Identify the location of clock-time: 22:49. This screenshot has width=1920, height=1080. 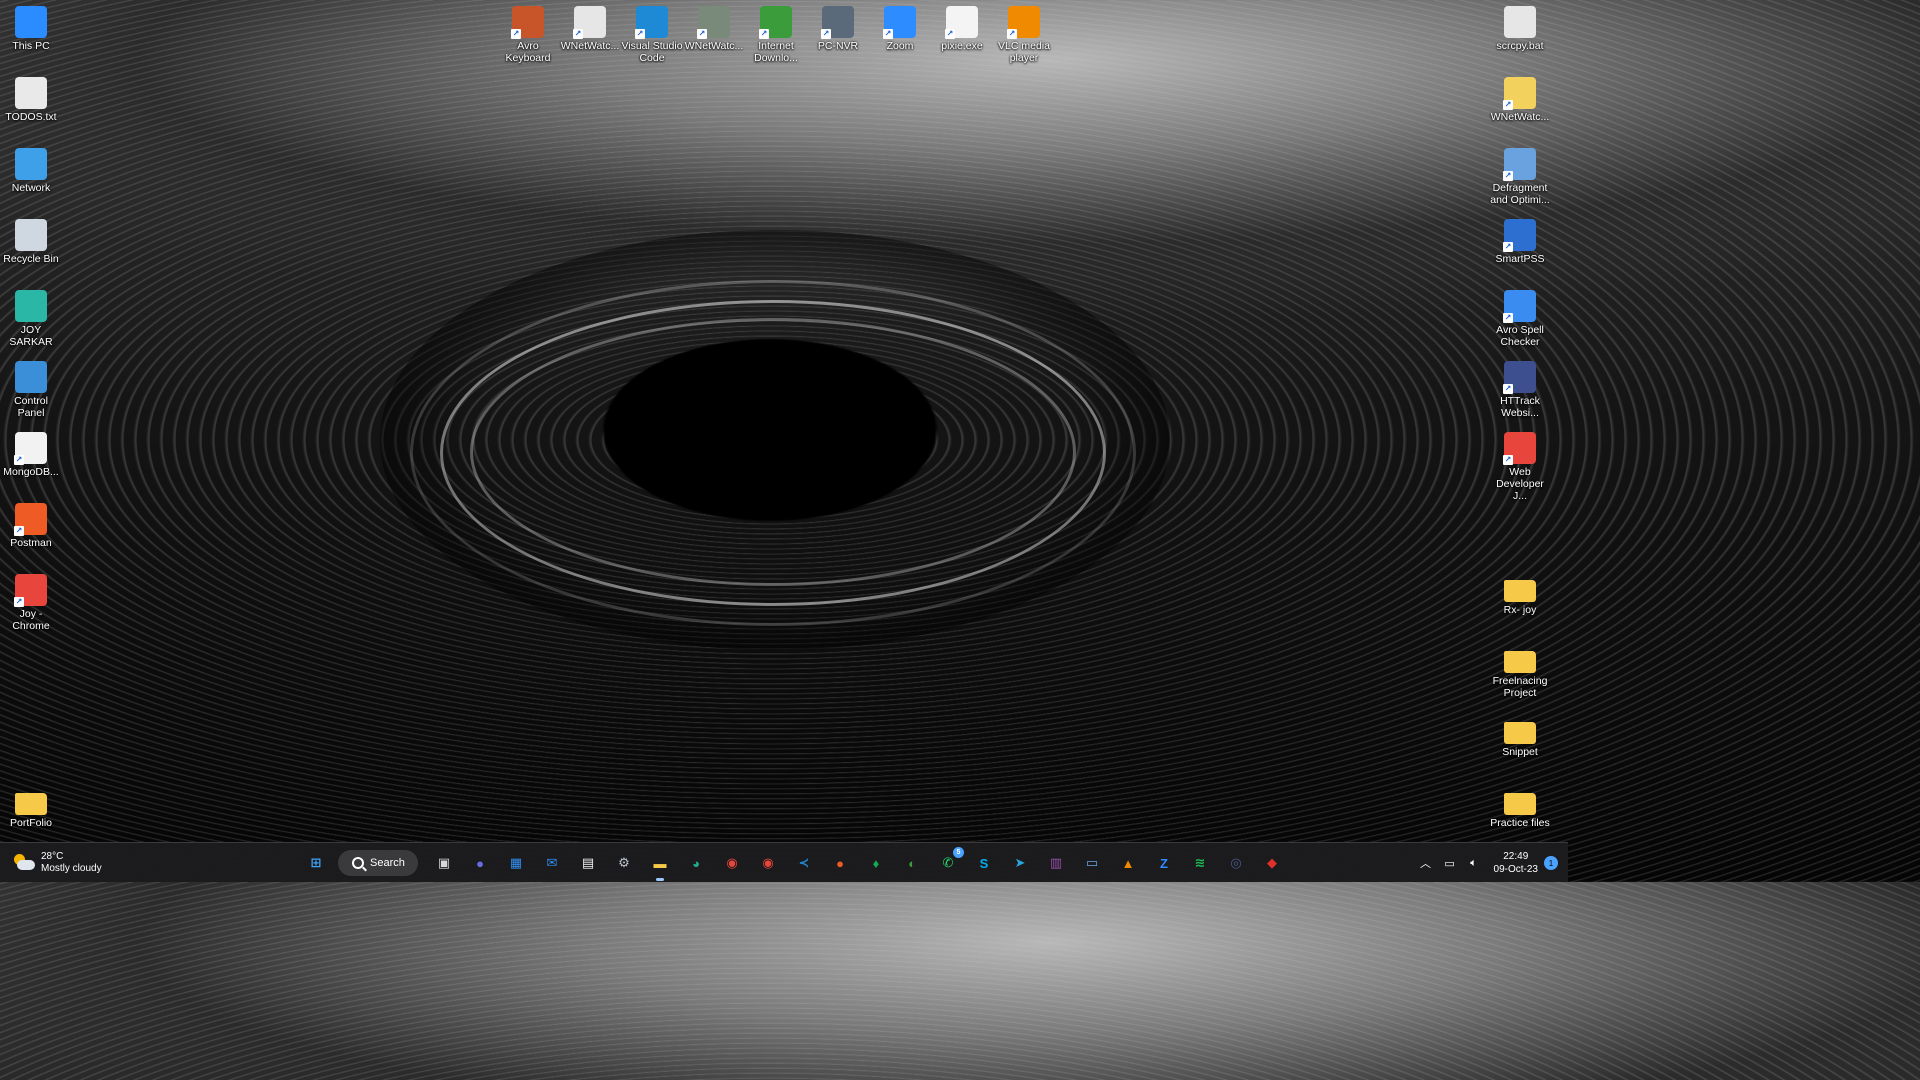
(1516, 856).